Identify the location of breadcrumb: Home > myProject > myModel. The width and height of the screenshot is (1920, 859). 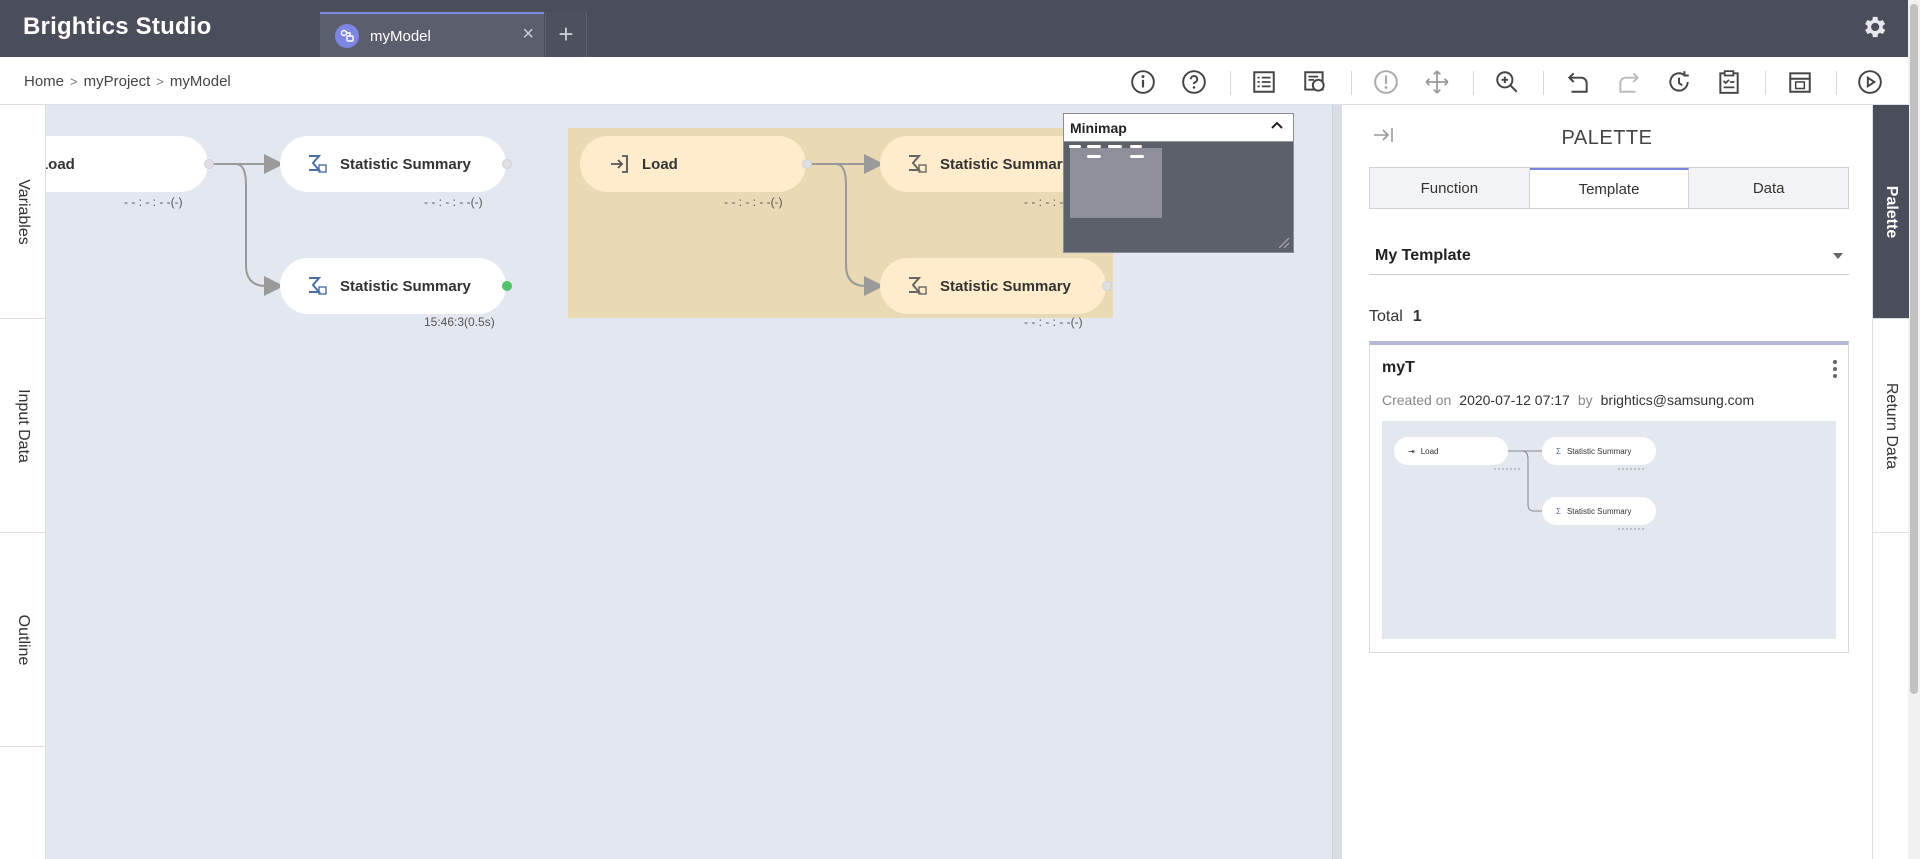
(127, 81).